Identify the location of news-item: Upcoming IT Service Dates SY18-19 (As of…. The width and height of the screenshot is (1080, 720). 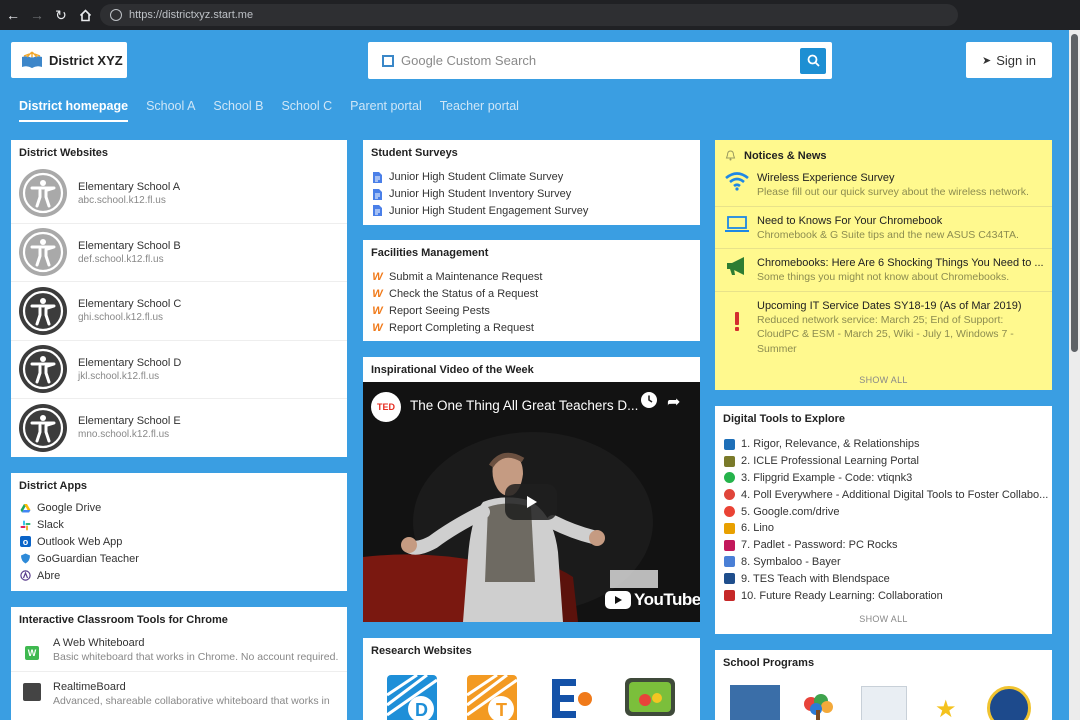
(883, 326).